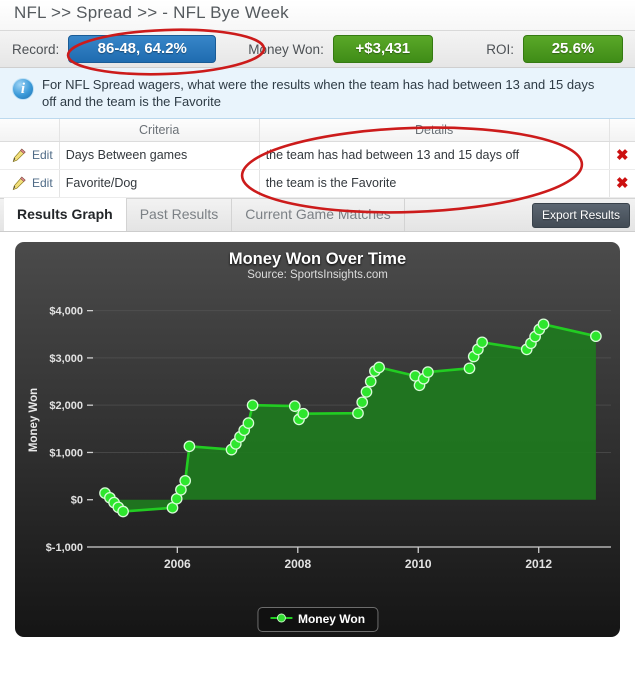 The height and width of the screenshot is (678, 635). Describe the element at coordinates (538, 564) in the screenshot. I see `svg-text: 2012` at that location.